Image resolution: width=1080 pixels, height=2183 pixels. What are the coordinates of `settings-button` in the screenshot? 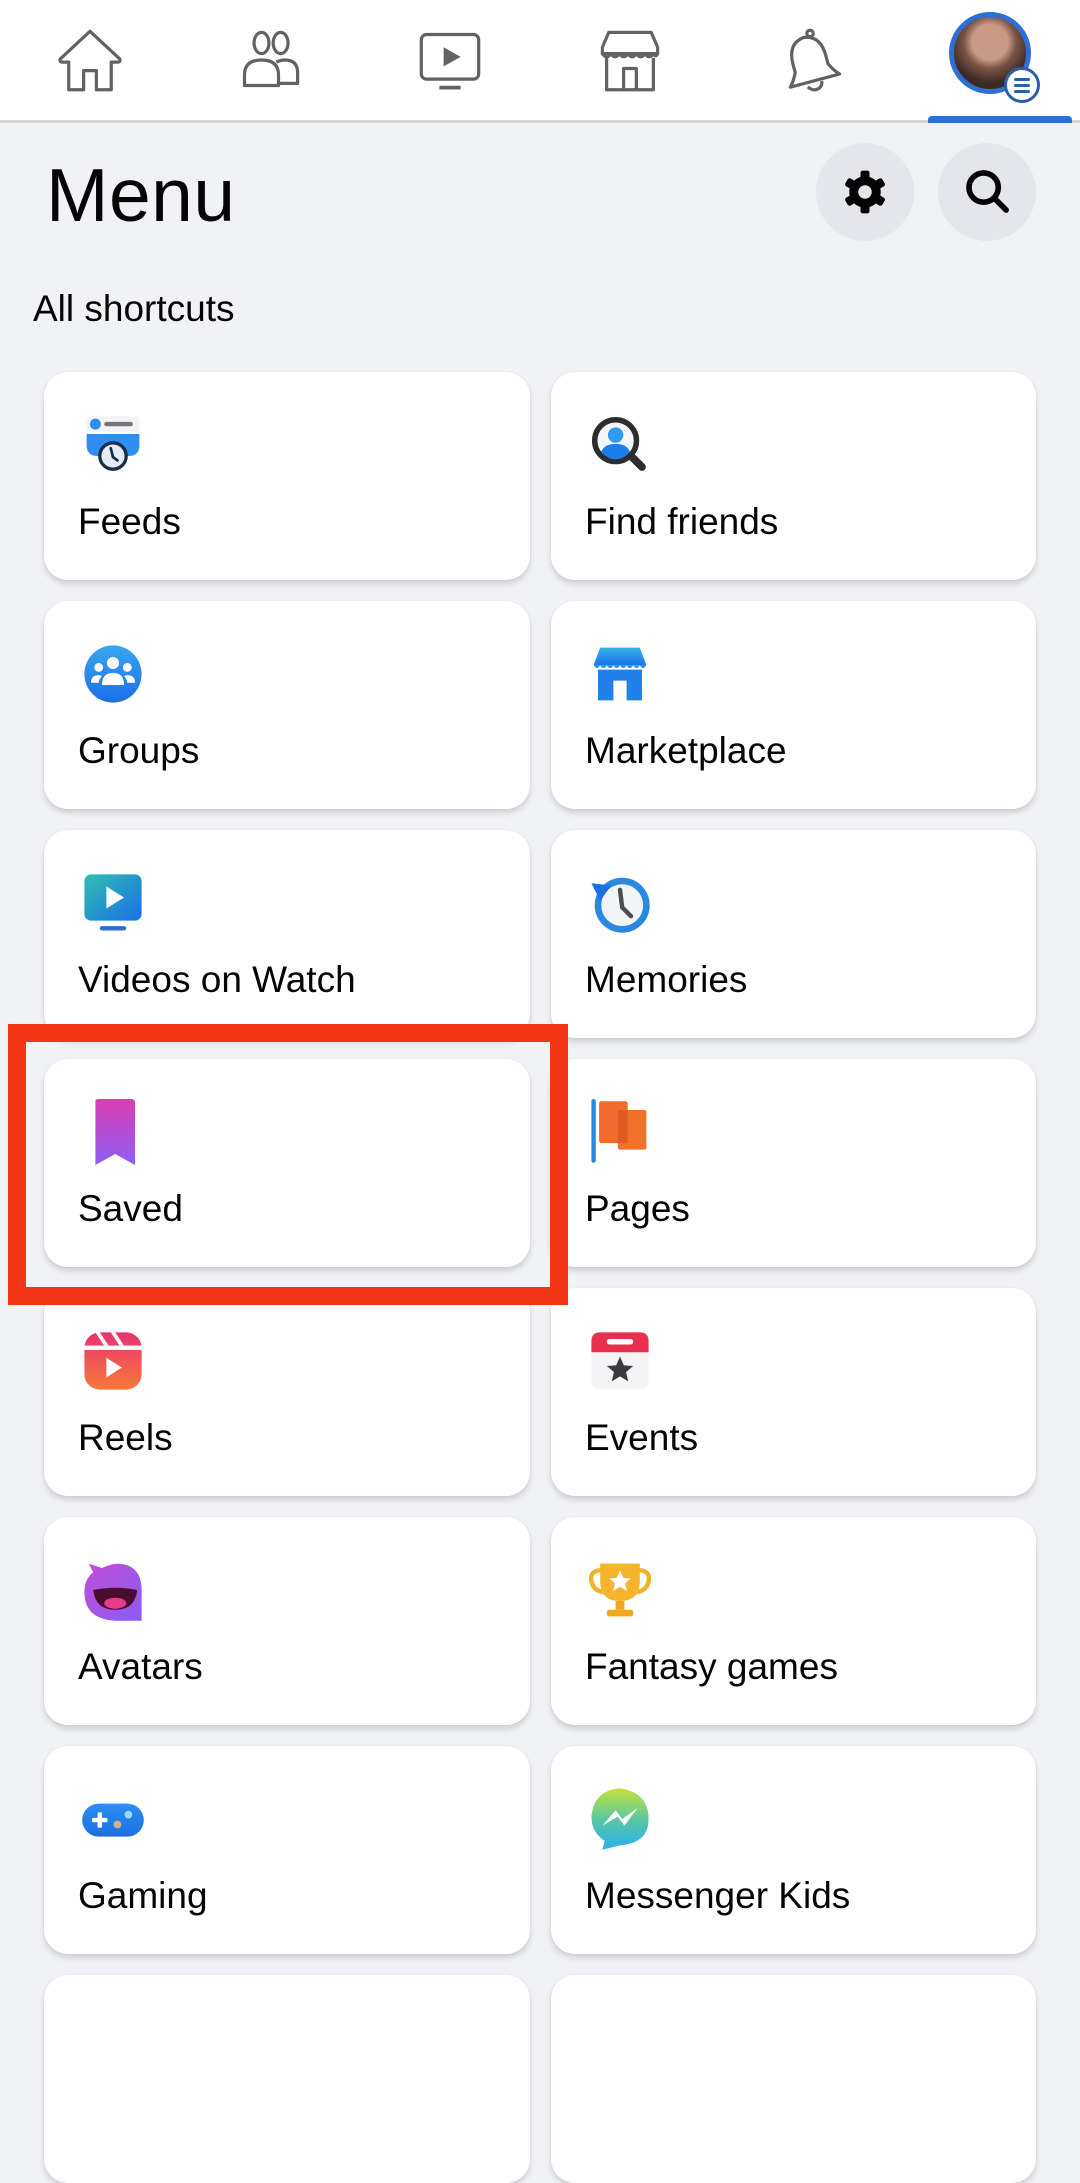 It's located at (865, 192).